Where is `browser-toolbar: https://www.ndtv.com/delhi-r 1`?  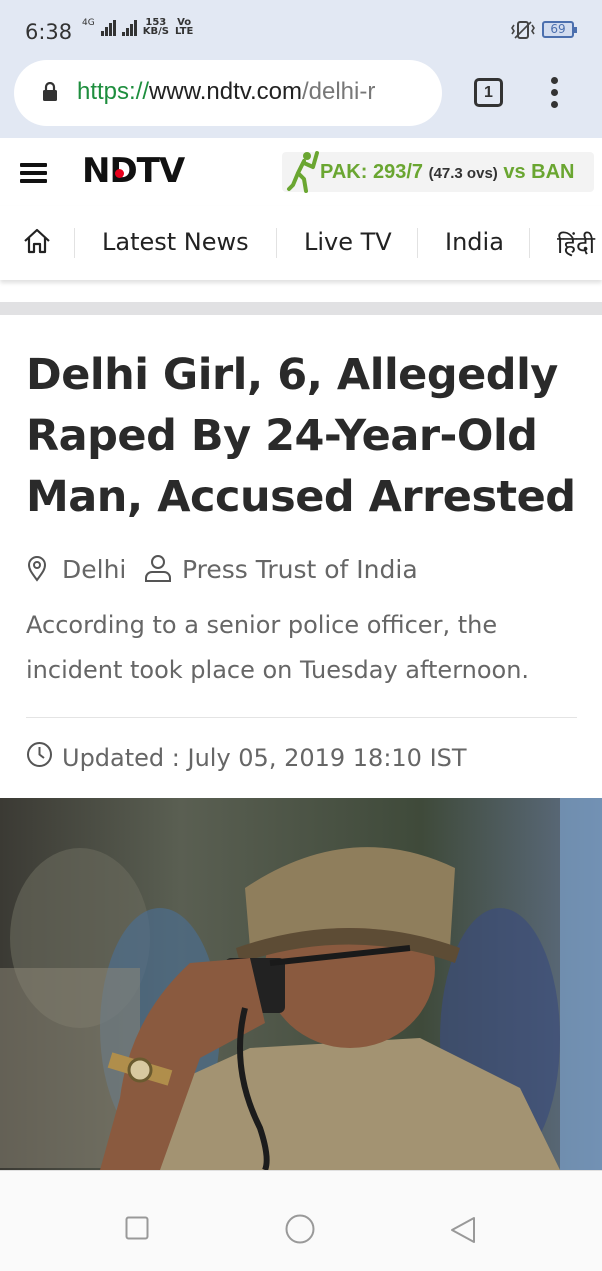
browser-toolbar: https://www.ndtv.com/delhi-r 1 is located at coordinates (301, 99).